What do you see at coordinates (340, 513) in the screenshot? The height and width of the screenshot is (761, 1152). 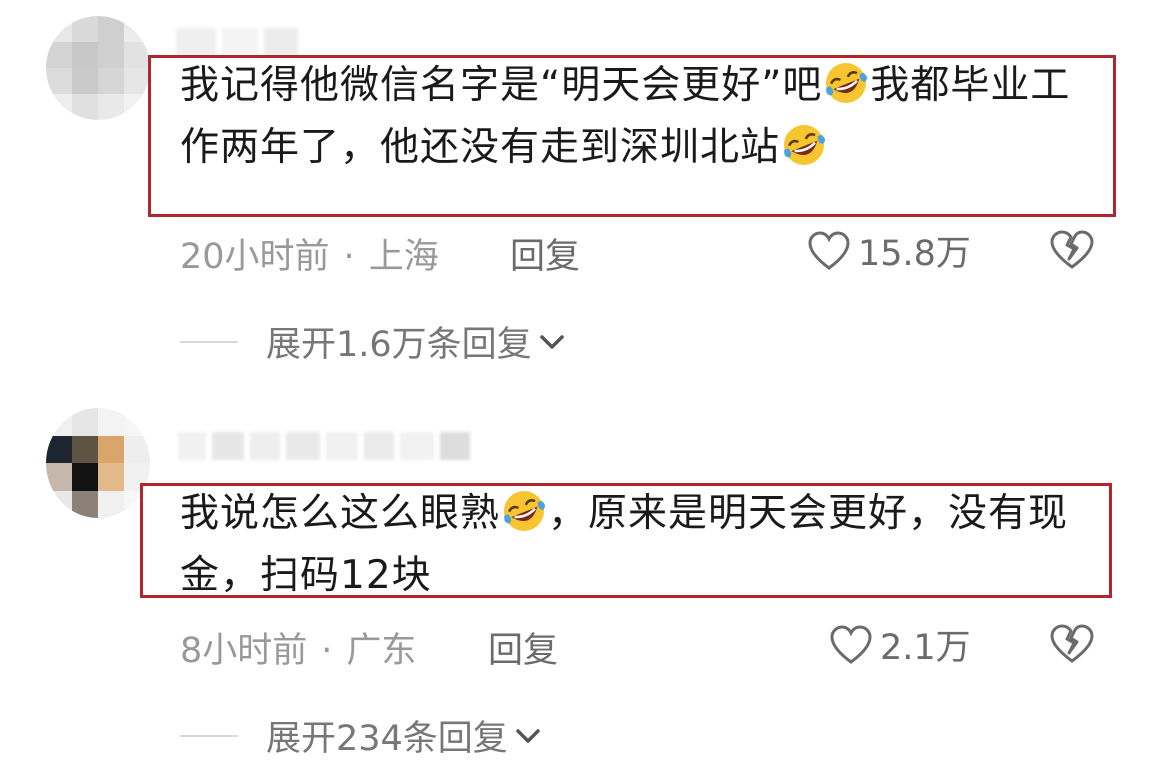 I see `comment-text-part: 我说怎么这么眼熟` at bounding box center [340, 513].